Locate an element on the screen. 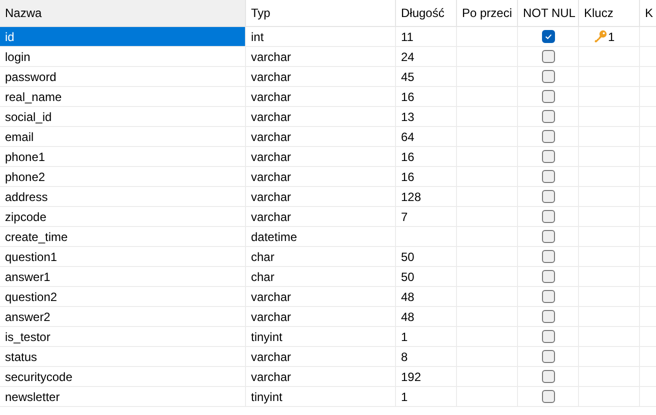  table-cell: securitycode is located at coordinates (123, 377).